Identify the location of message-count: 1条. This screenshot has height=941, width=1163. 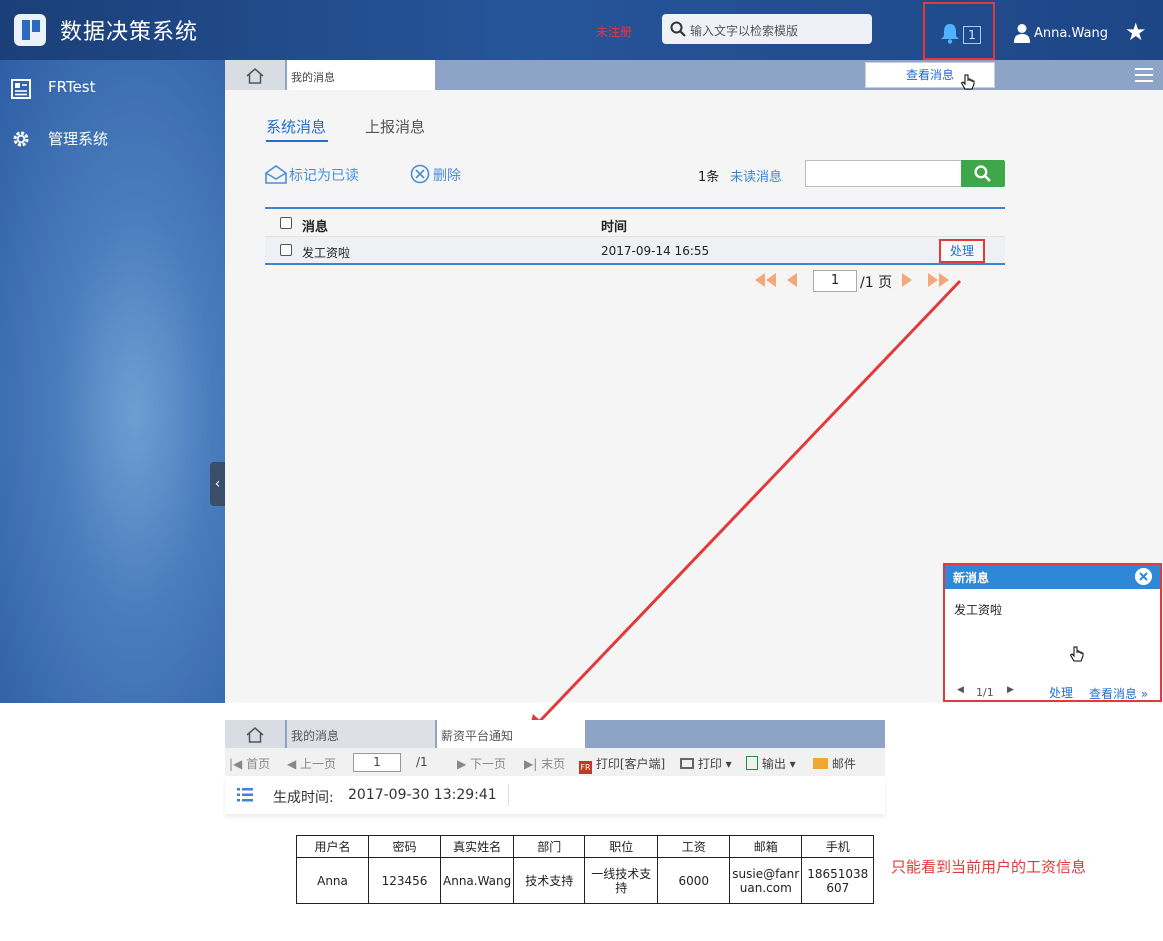
(709, 177).